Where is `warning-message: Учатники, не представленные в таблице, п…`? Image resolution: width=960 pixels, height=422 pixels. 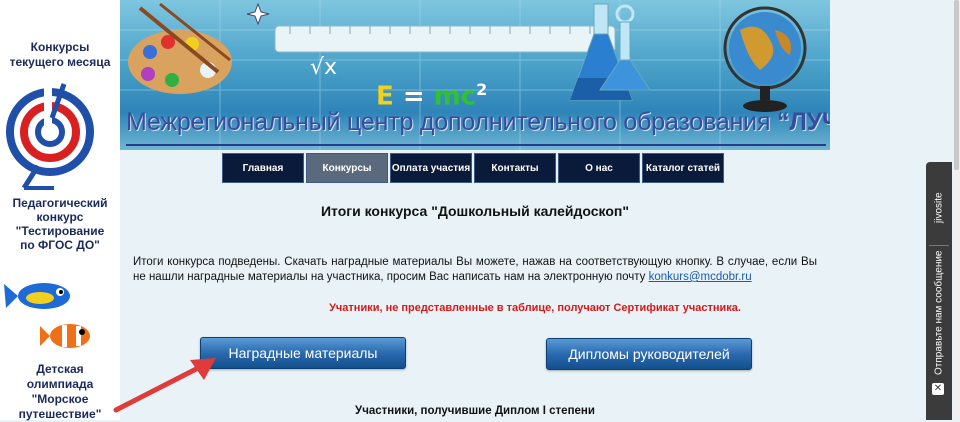
warning-message: Учатники, не представленные в таблице, п… is located at coordinates (535, 308).